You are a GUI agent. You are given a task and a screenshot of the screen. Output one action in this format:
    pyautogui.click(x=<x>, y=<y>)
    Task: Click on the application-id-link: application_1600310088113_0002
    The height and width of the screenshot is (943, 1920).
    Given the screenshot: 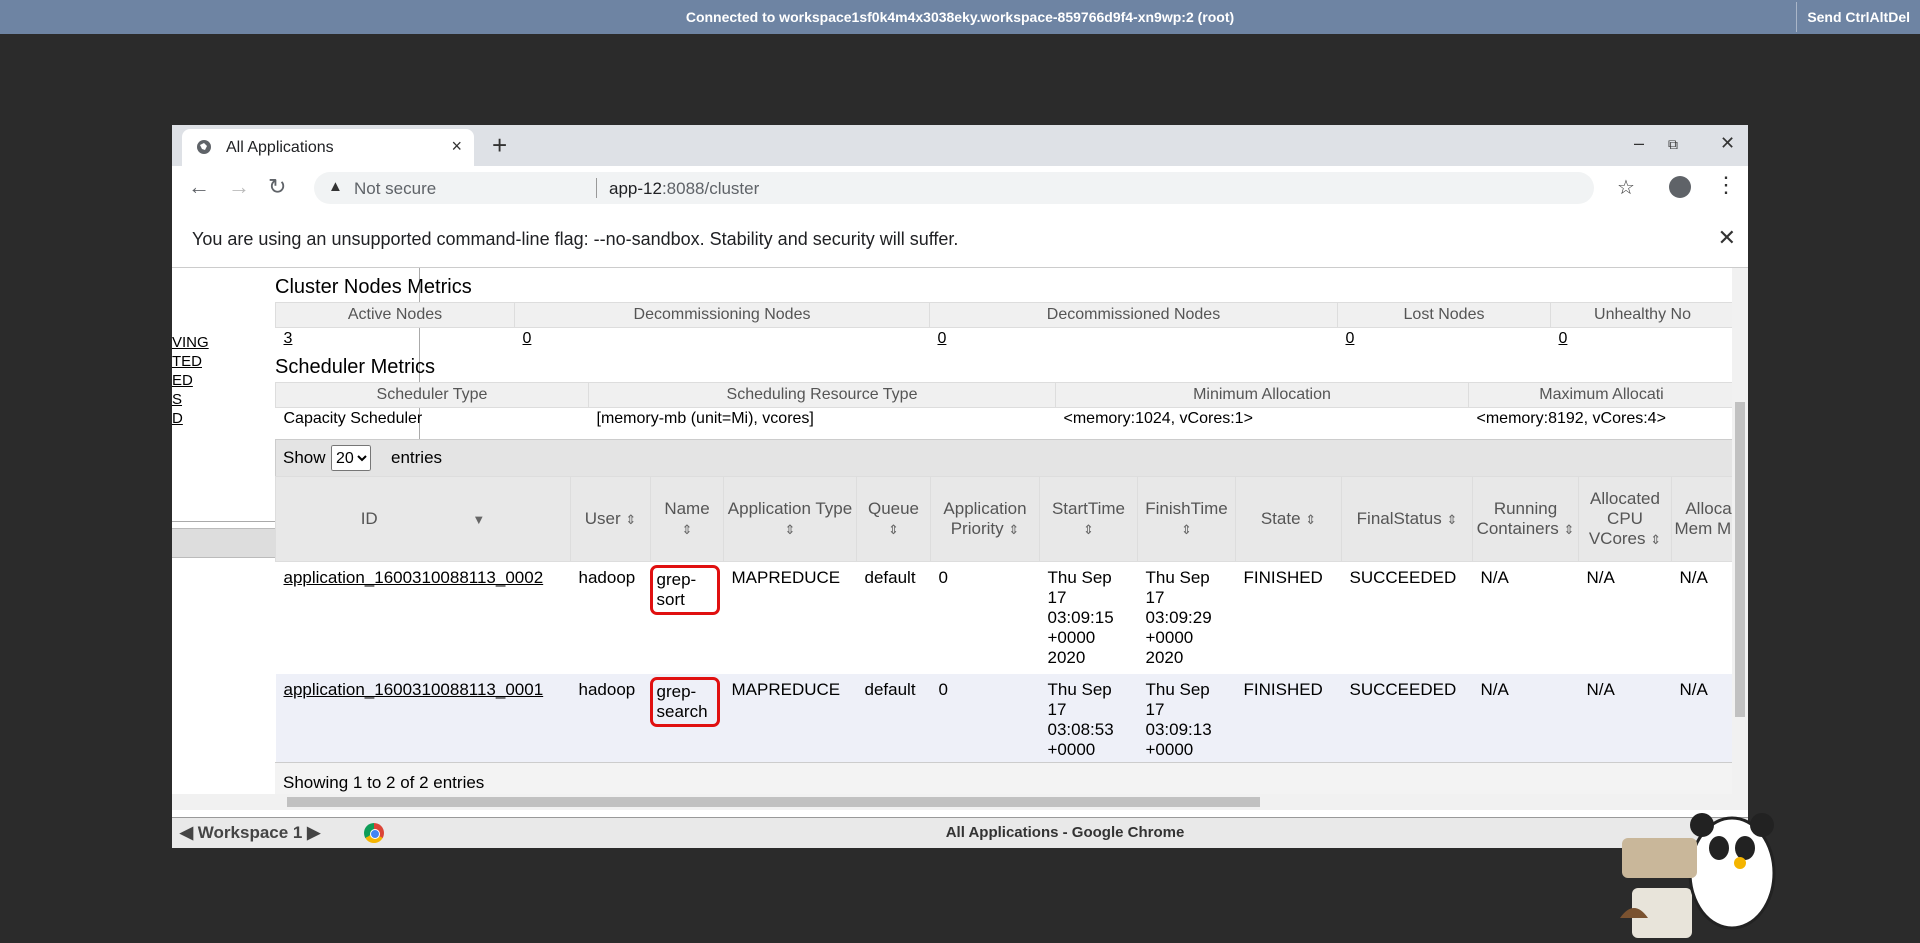 What is the action you would take?
    pyautogui.click(x=423, y=617)
    